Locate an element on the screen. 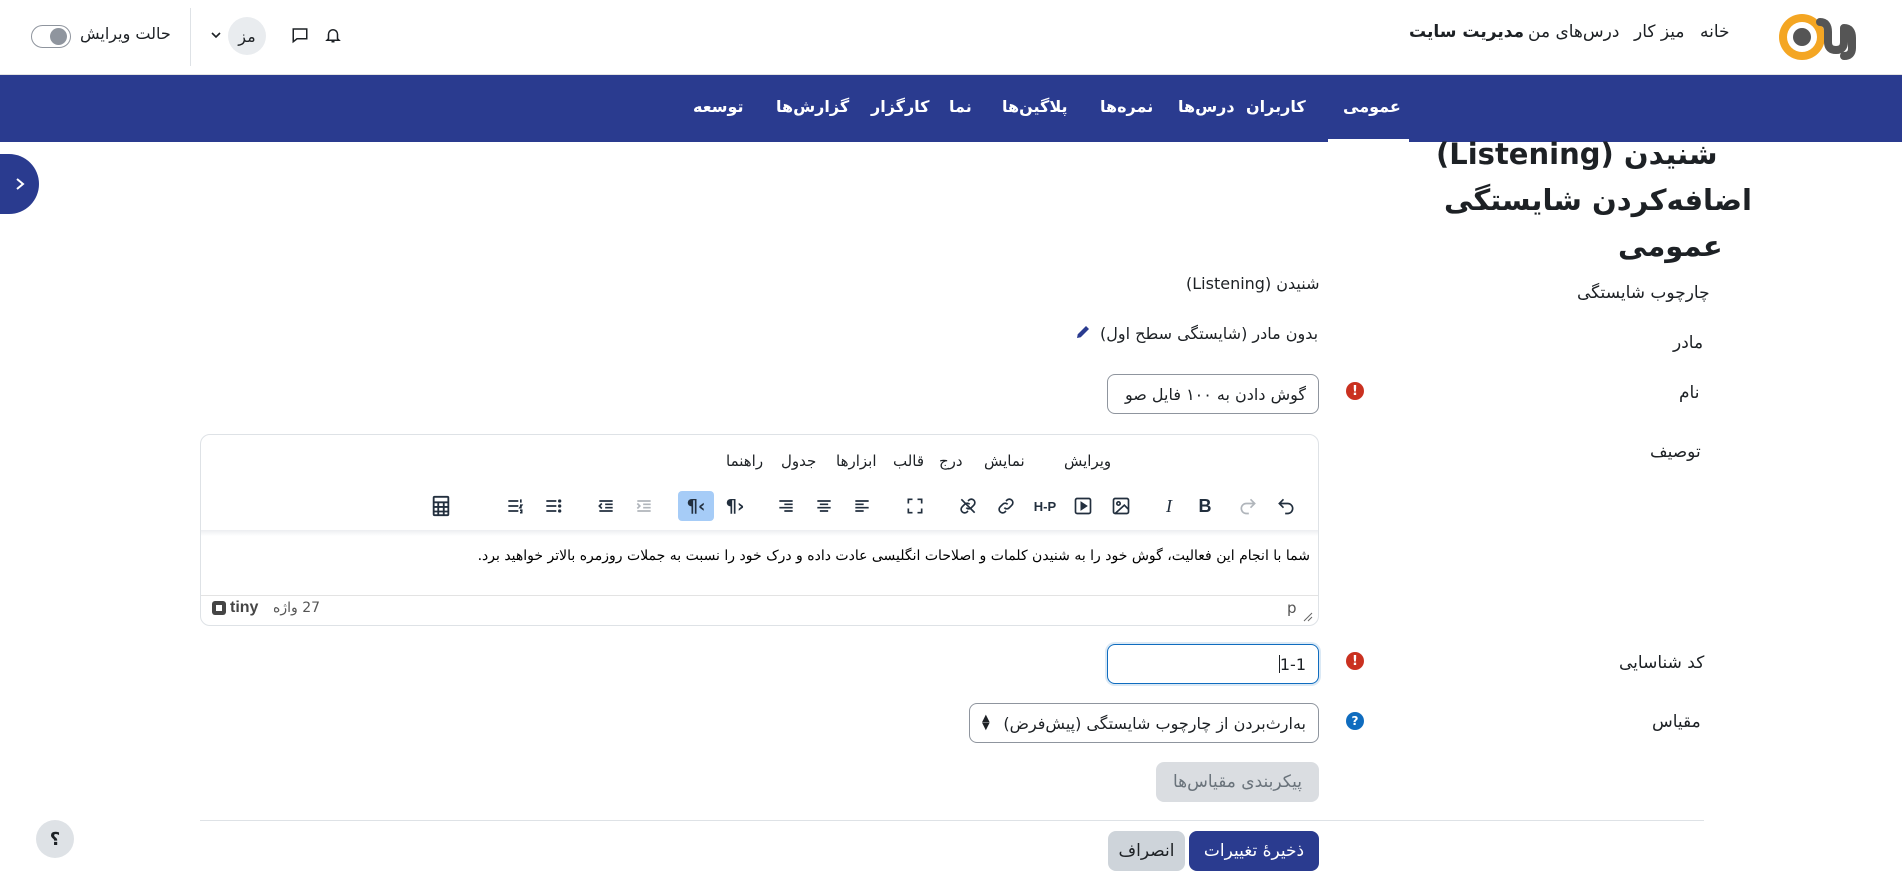 The image size is (1902, 874). name-input-value: گوش دادن به ۱۰۰ فایل صو is located at coordinates (1215, 394).